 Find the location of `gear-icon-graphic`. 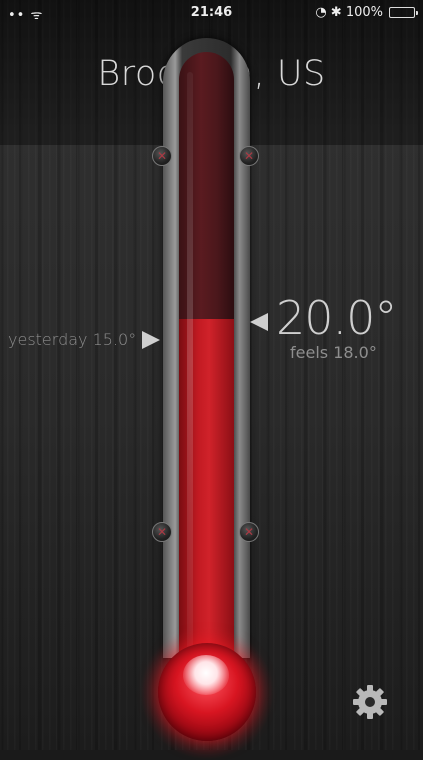

gear-icon-graphic is located at coordinates (370, 702).